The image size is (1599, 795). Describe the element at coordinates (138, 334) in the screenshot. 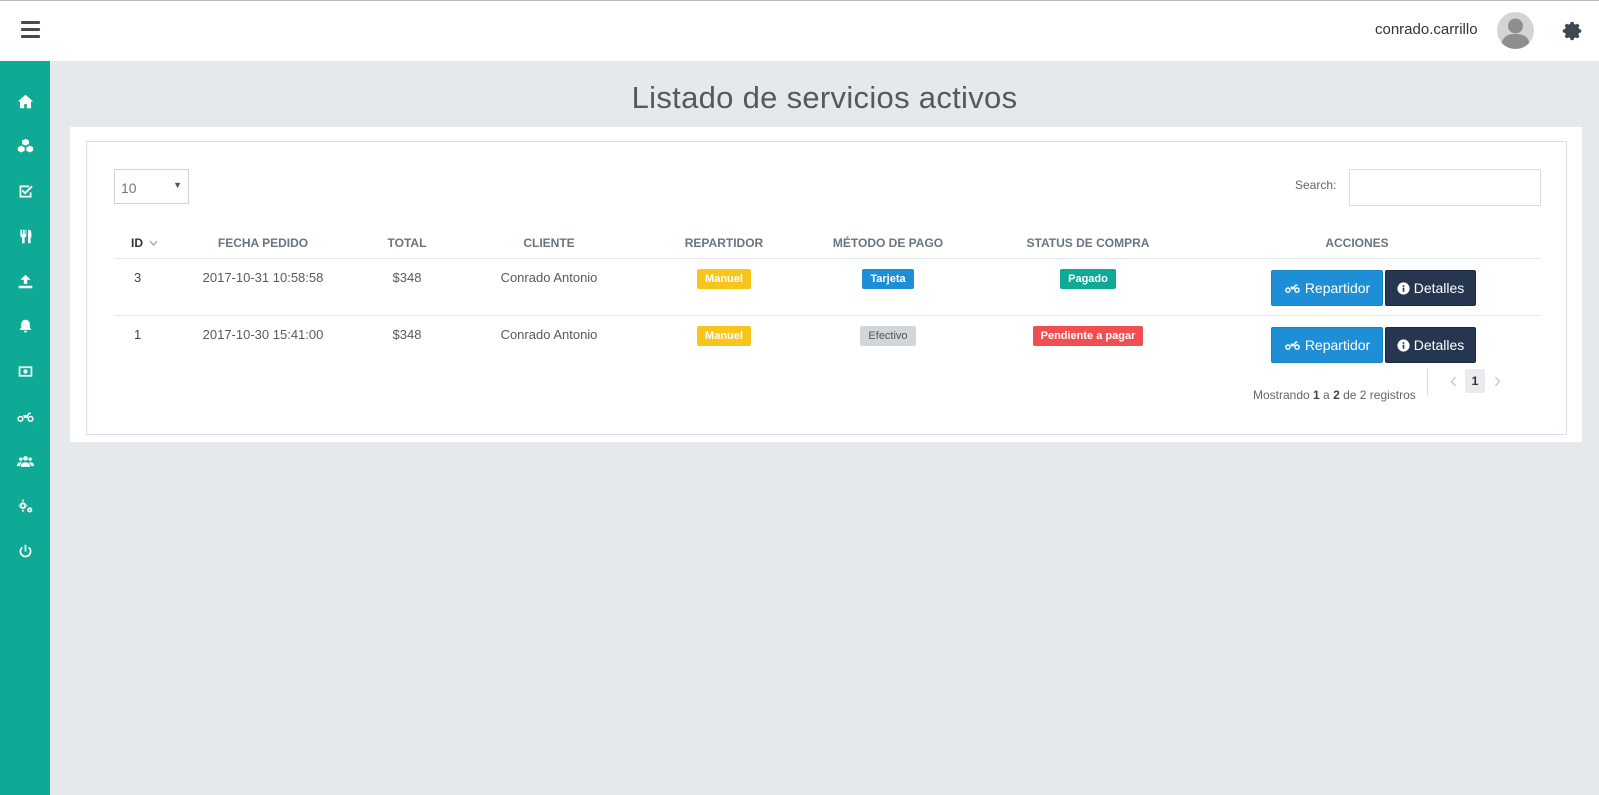

I see `cell-id: 1` at that location.